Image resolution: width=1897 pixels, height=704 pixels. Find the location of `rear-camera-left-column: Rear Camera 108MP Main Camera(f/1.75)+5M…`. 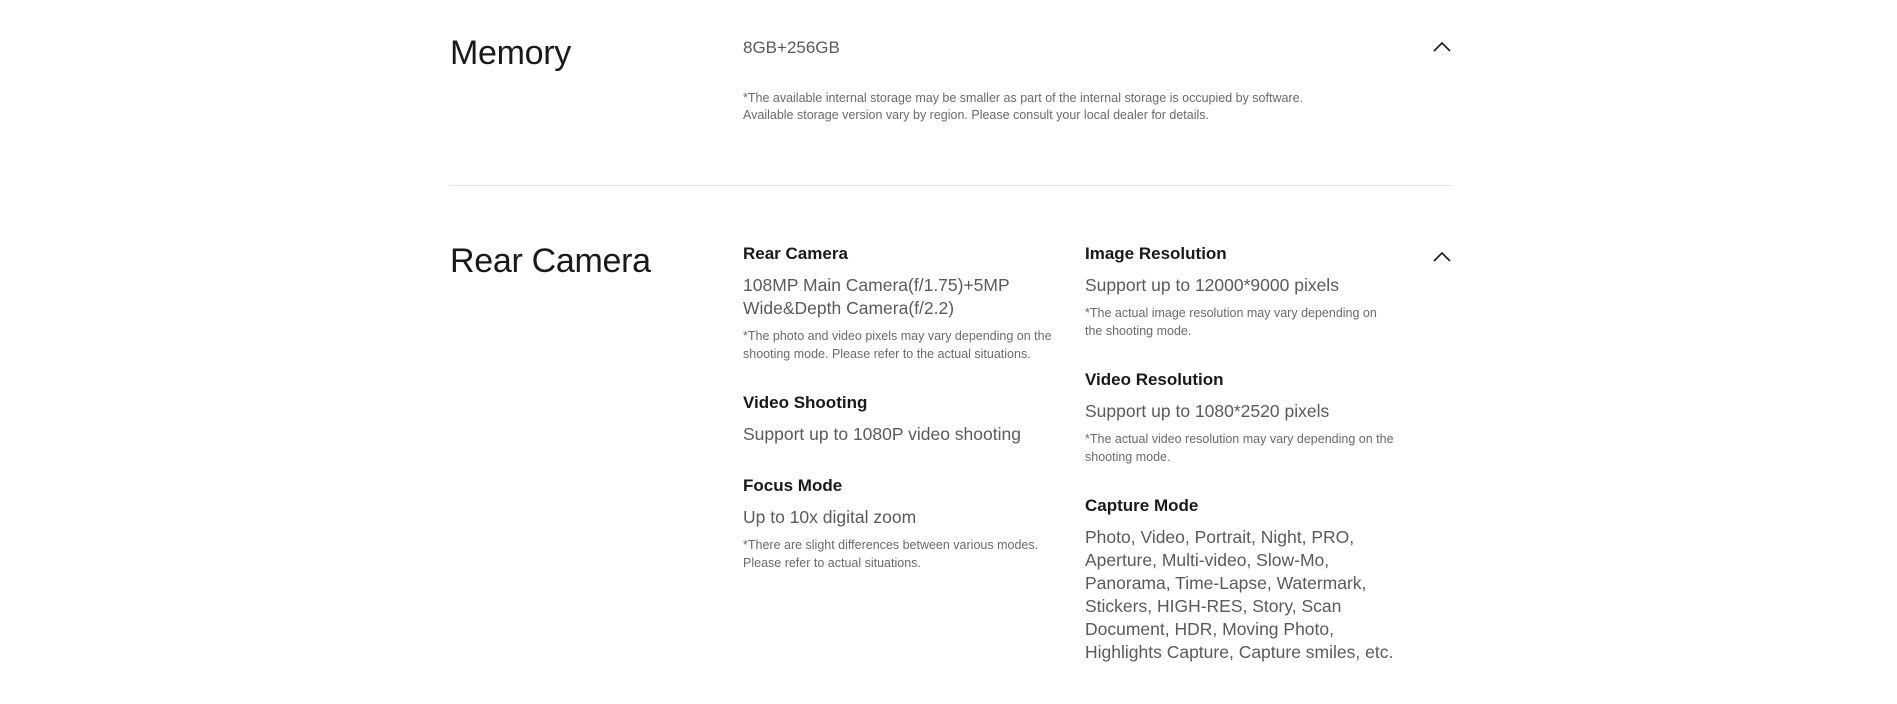

rear-camera-left-column: Rear Camera 108MP Main Camera(f/1.75)+5M… is located at coordinates (898, 423).